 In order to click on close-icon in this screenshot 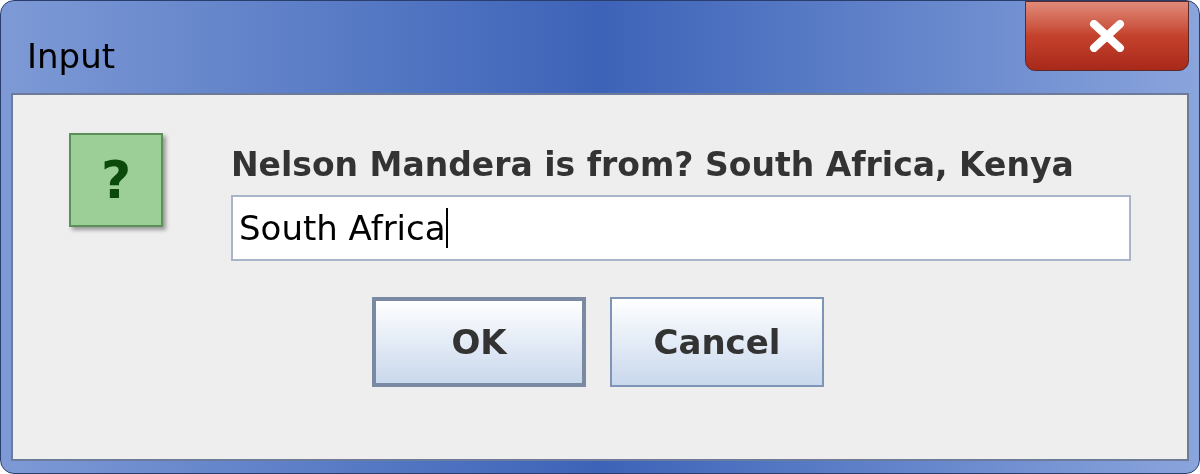, I will do `click(1107, 36)`.